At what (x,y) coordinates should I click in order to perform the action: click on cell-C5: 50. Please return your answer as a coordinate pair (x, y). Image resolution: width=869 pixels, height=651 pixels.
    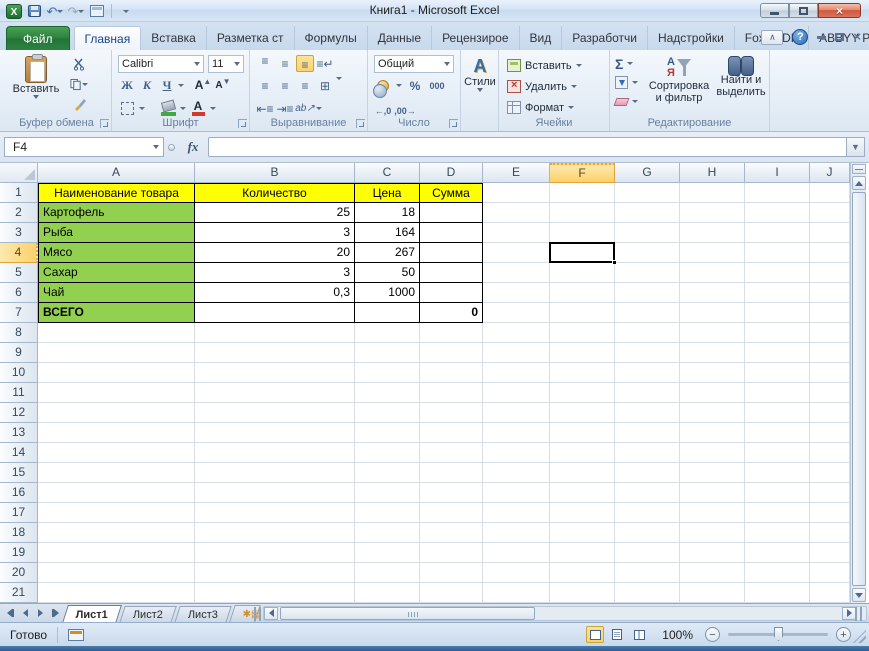
    Looking at the image, I should click on (387, 273).